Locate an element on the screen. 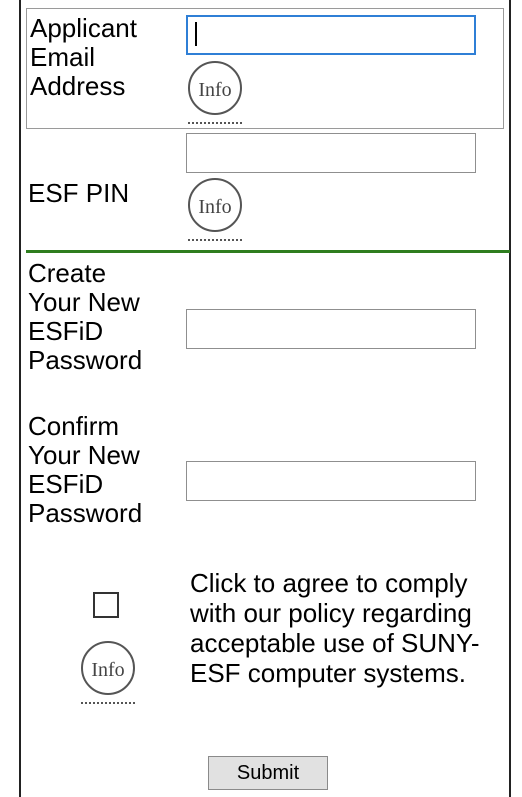 The width and height of the screenshot is (522, 797). new-password-label: Create Your New ESFiD Password is located at coordinates (85, 316).